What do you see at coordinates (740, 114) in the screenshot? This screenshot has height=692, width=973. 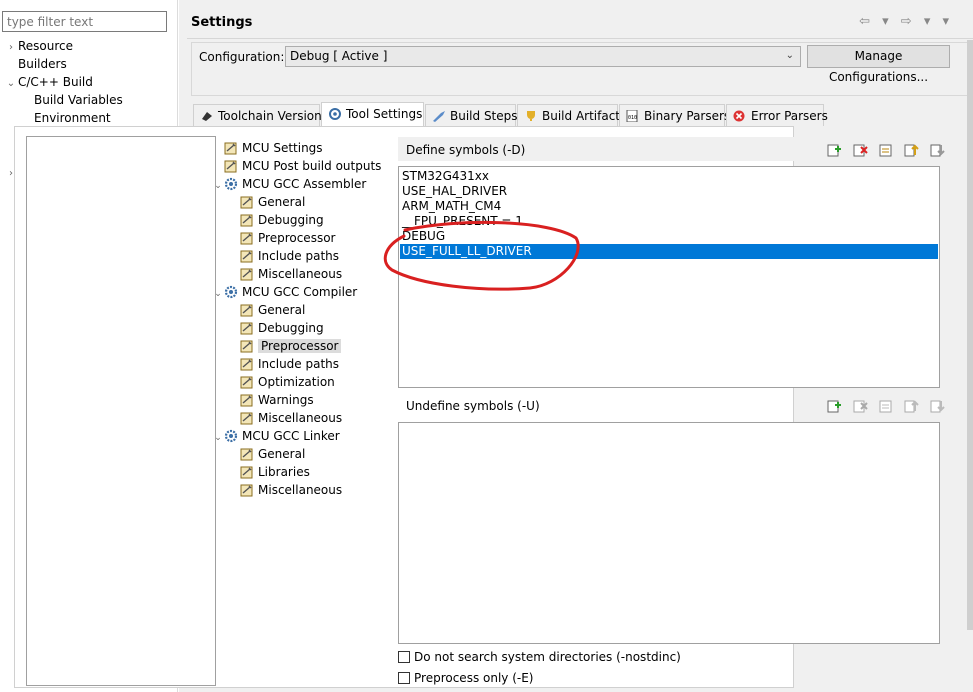 I see `error-parsers-icon` at bounding box center [740, 114].